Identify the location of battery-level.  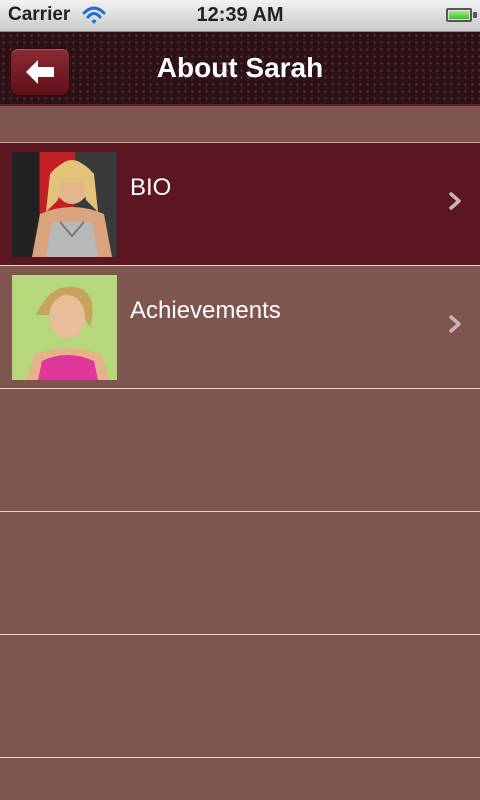
(459, 15).